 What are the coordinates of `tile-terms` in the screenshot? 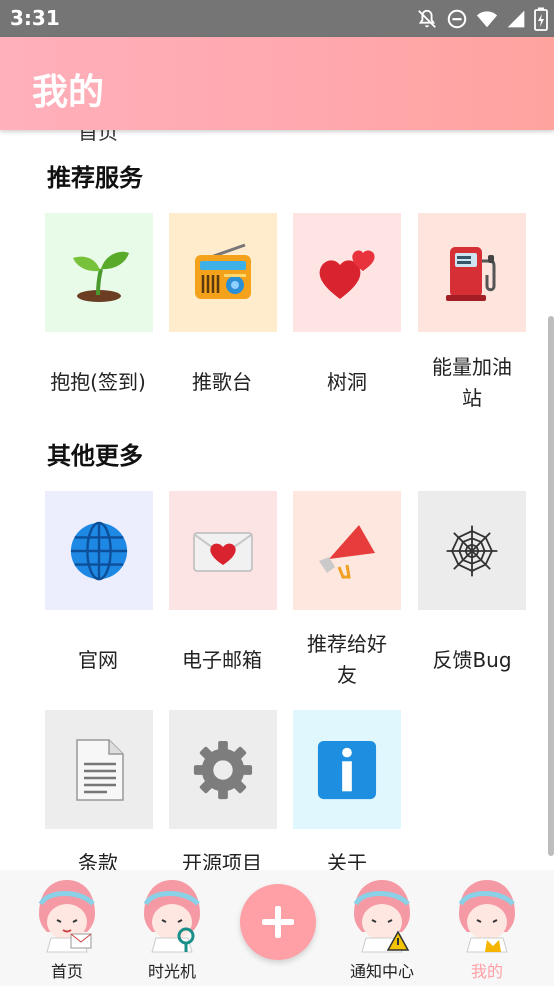 It's located at (99, 769).